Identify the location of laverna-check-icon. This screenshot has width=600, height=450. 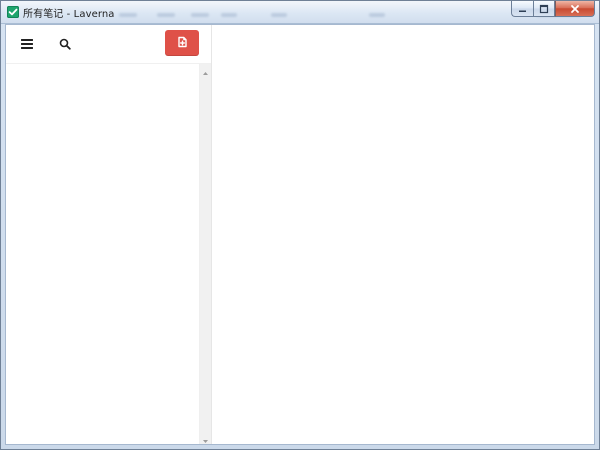
(13, 12).